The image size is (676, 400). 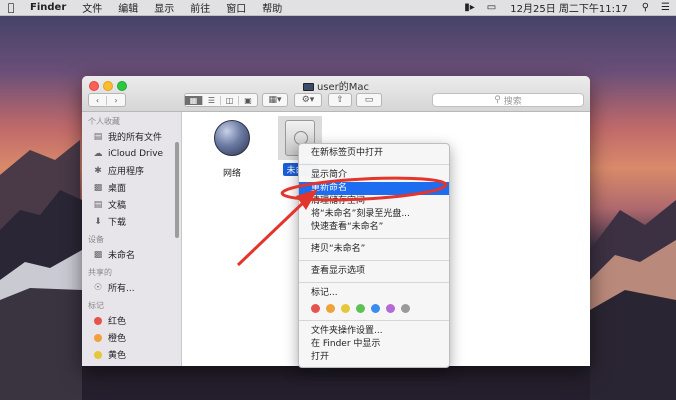 I want to click on sidebar-item-label: 橙色, so click(x=117, y=339).